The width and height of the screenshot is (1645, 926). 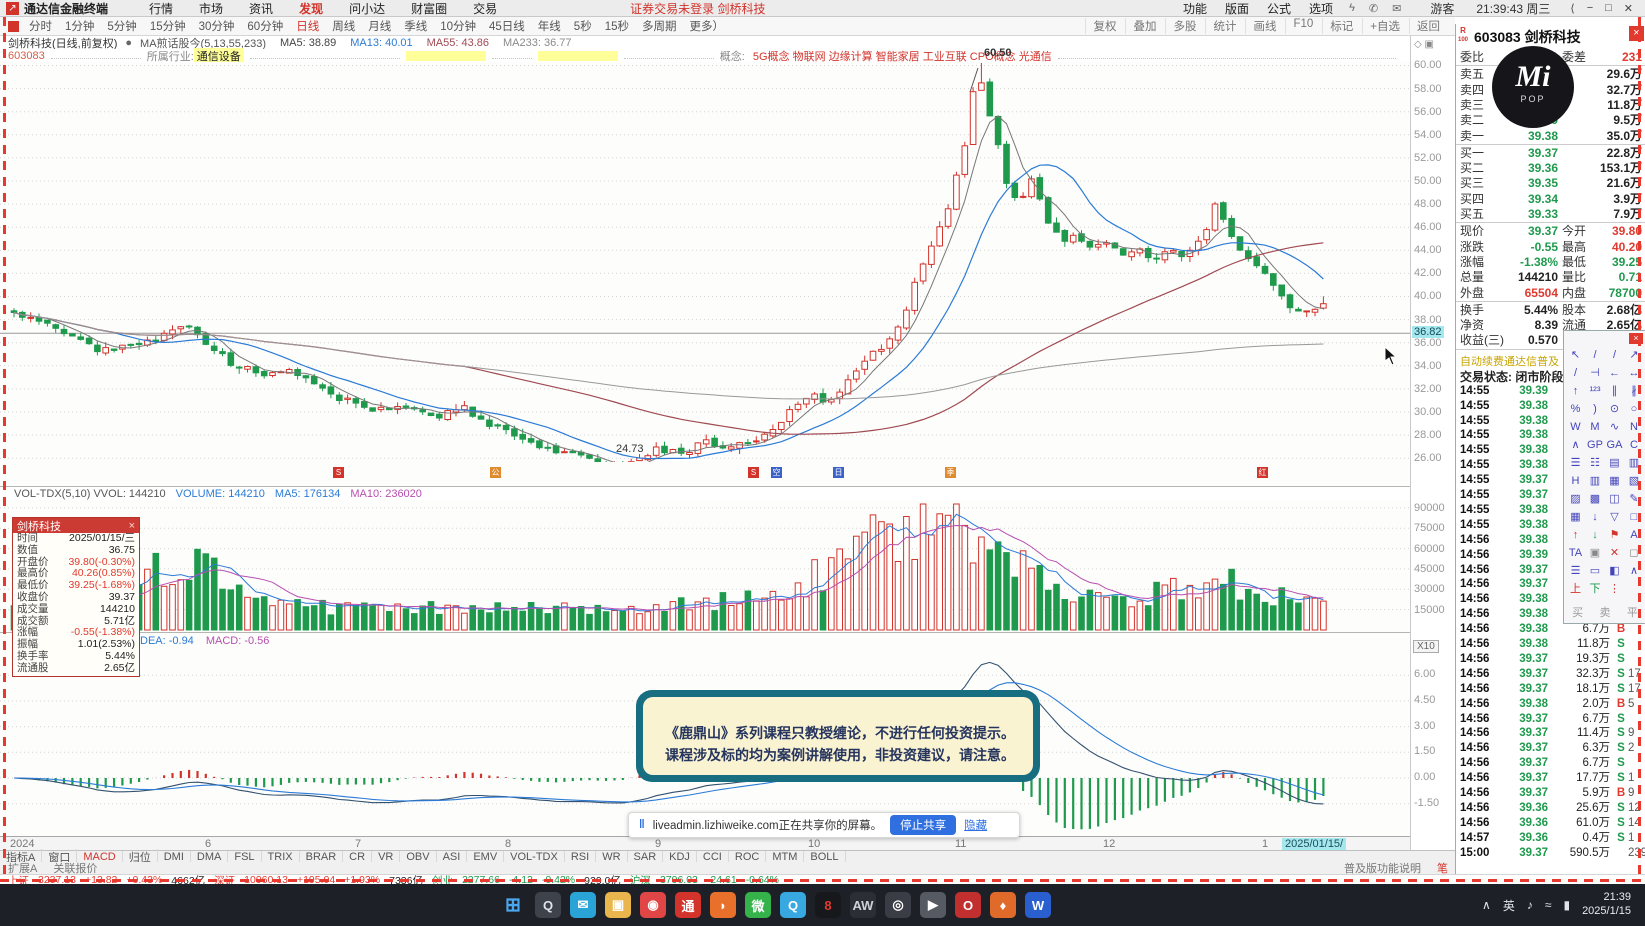 I want to click on chart-corner-icons: ◇ ▣, so click(x=1424, y=44).